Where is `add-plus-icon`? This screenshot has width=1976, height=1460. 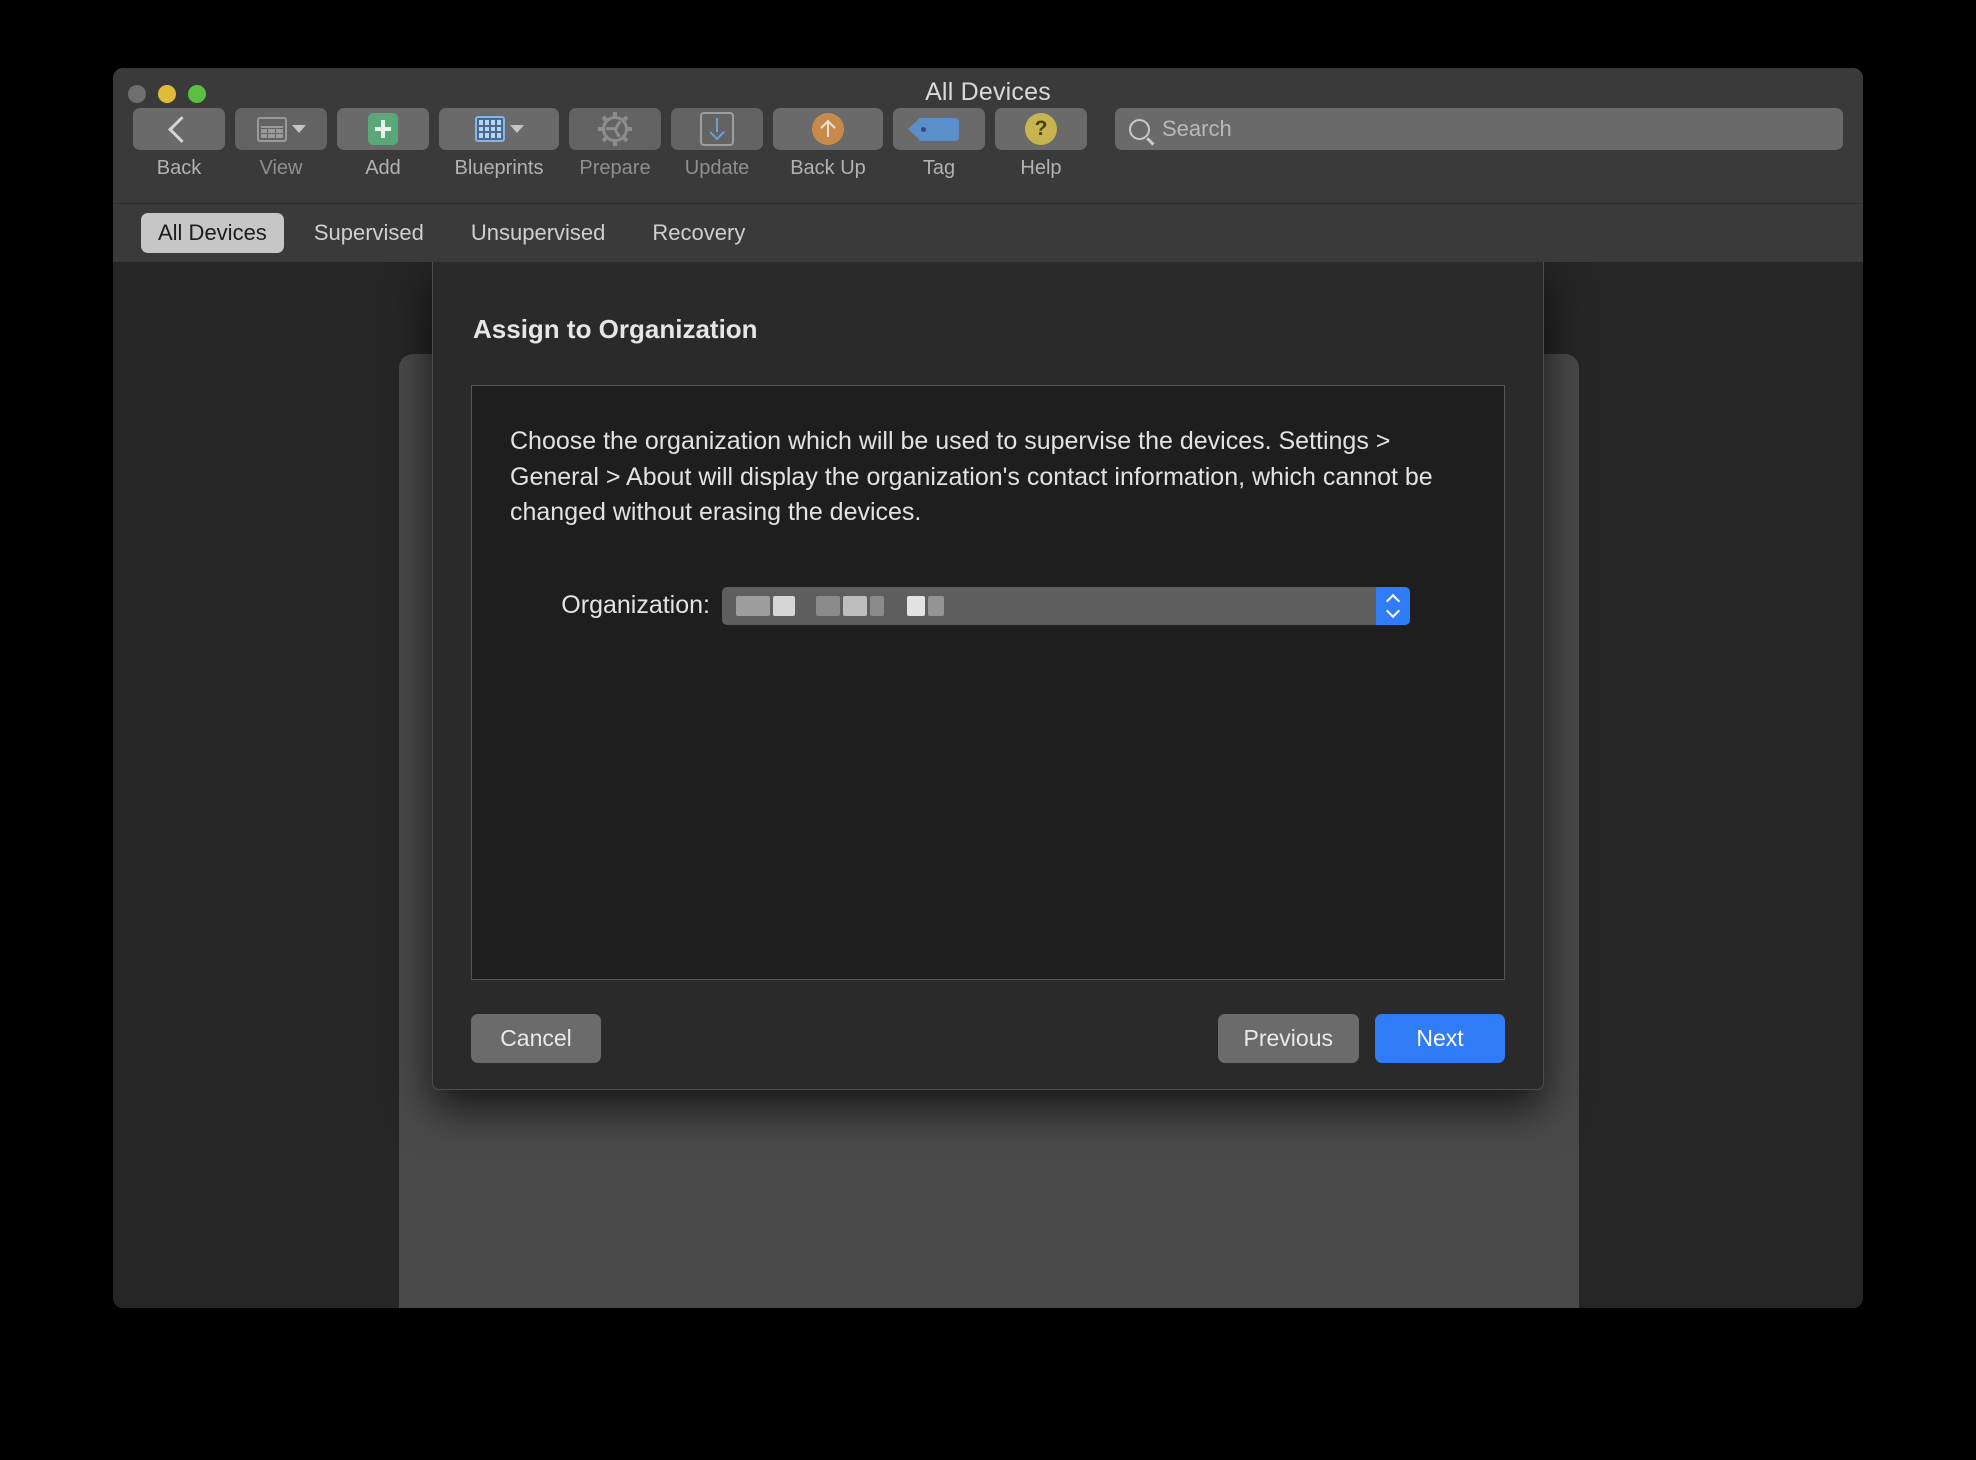
add-plus-icon is located at coordinates (383, 129).